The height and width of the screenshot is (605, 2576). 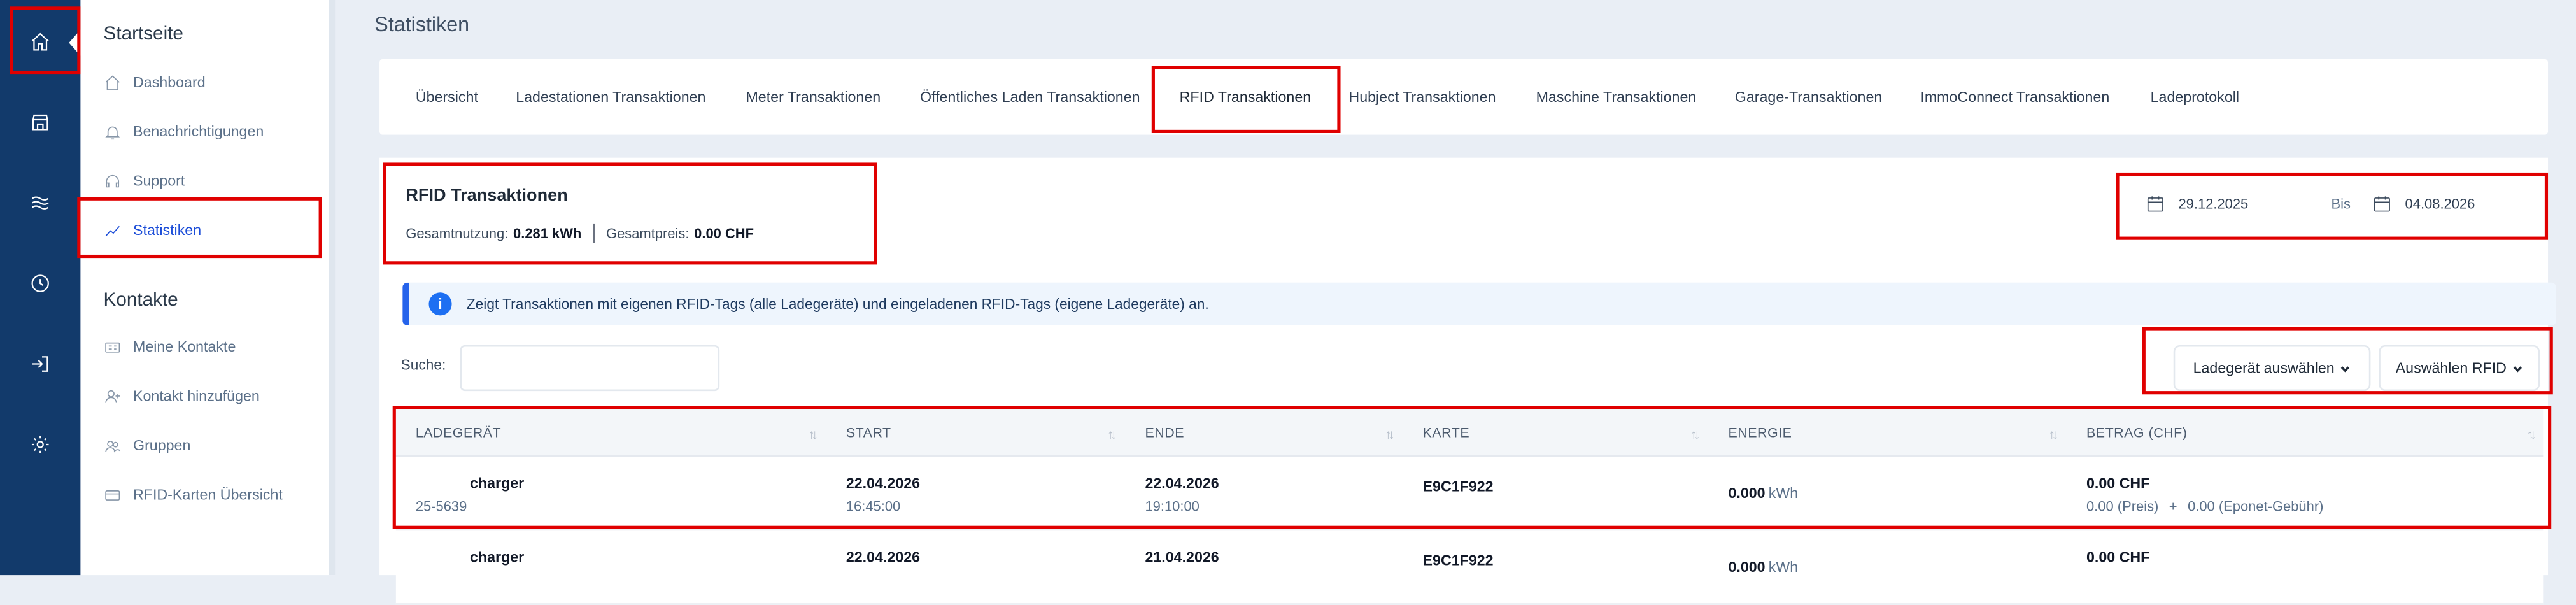 I want to click on sidebar-section-contacts: Kontakte, so click(x=140, y=300).